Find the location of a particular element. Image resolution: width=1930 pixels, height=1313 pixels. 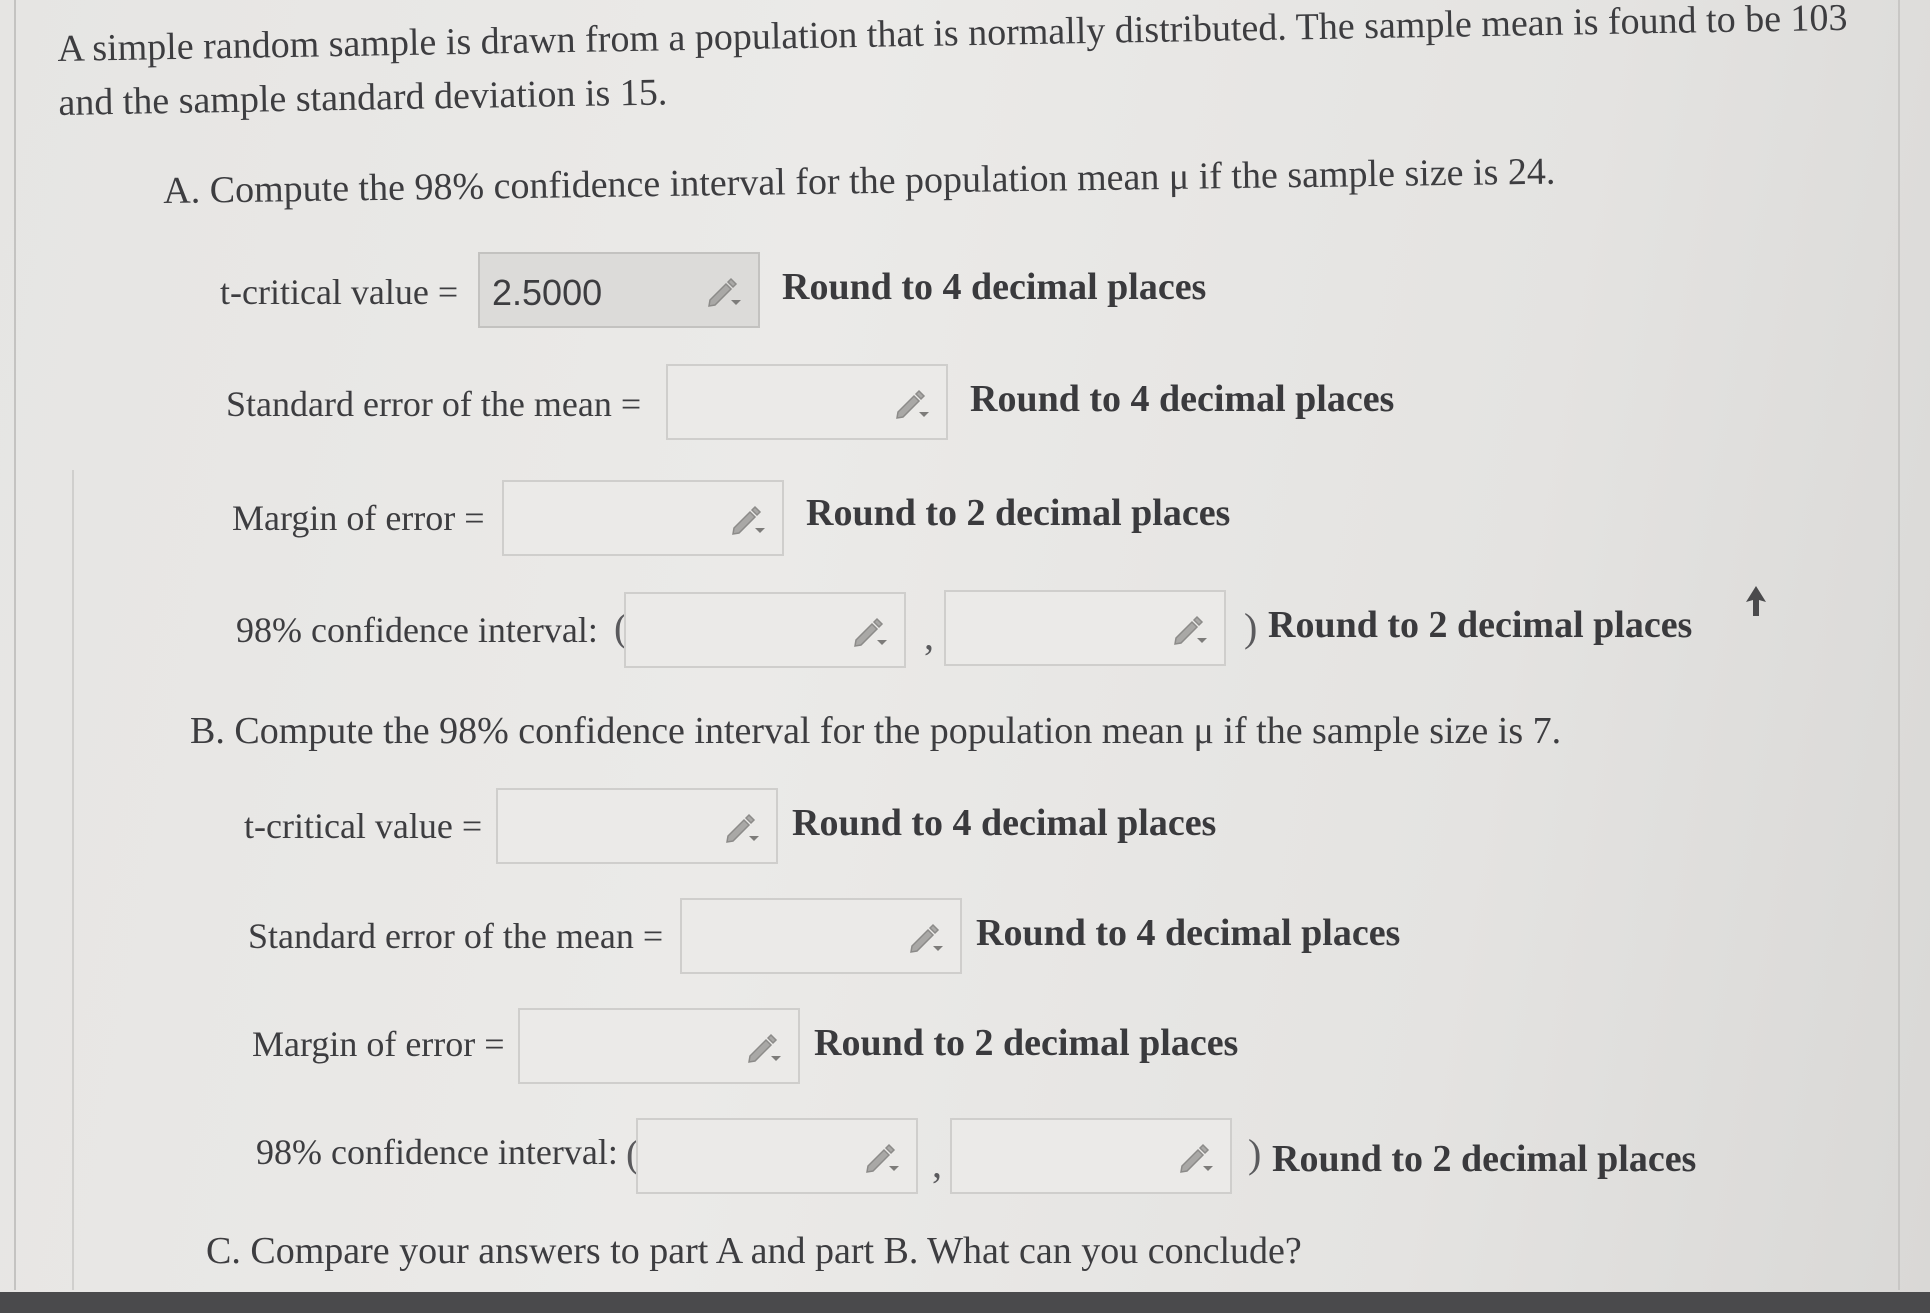

left-border-line is located at coordinates (15, 645).